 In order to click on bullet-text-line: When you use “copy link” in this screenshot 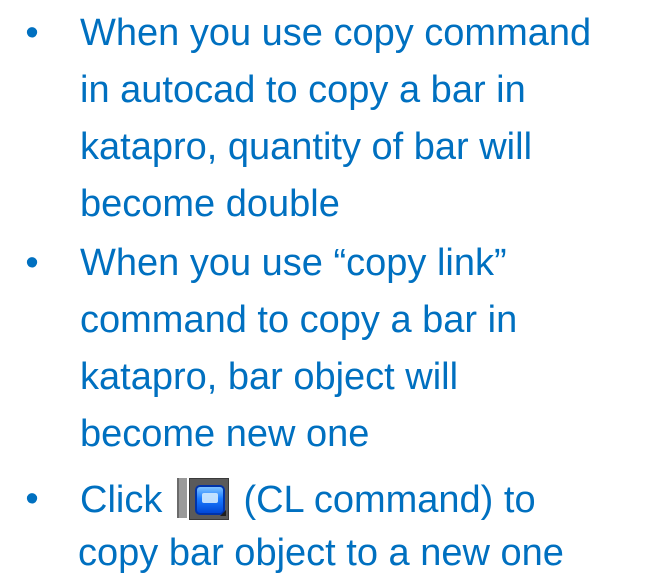, I will do `click(293, 263)`.